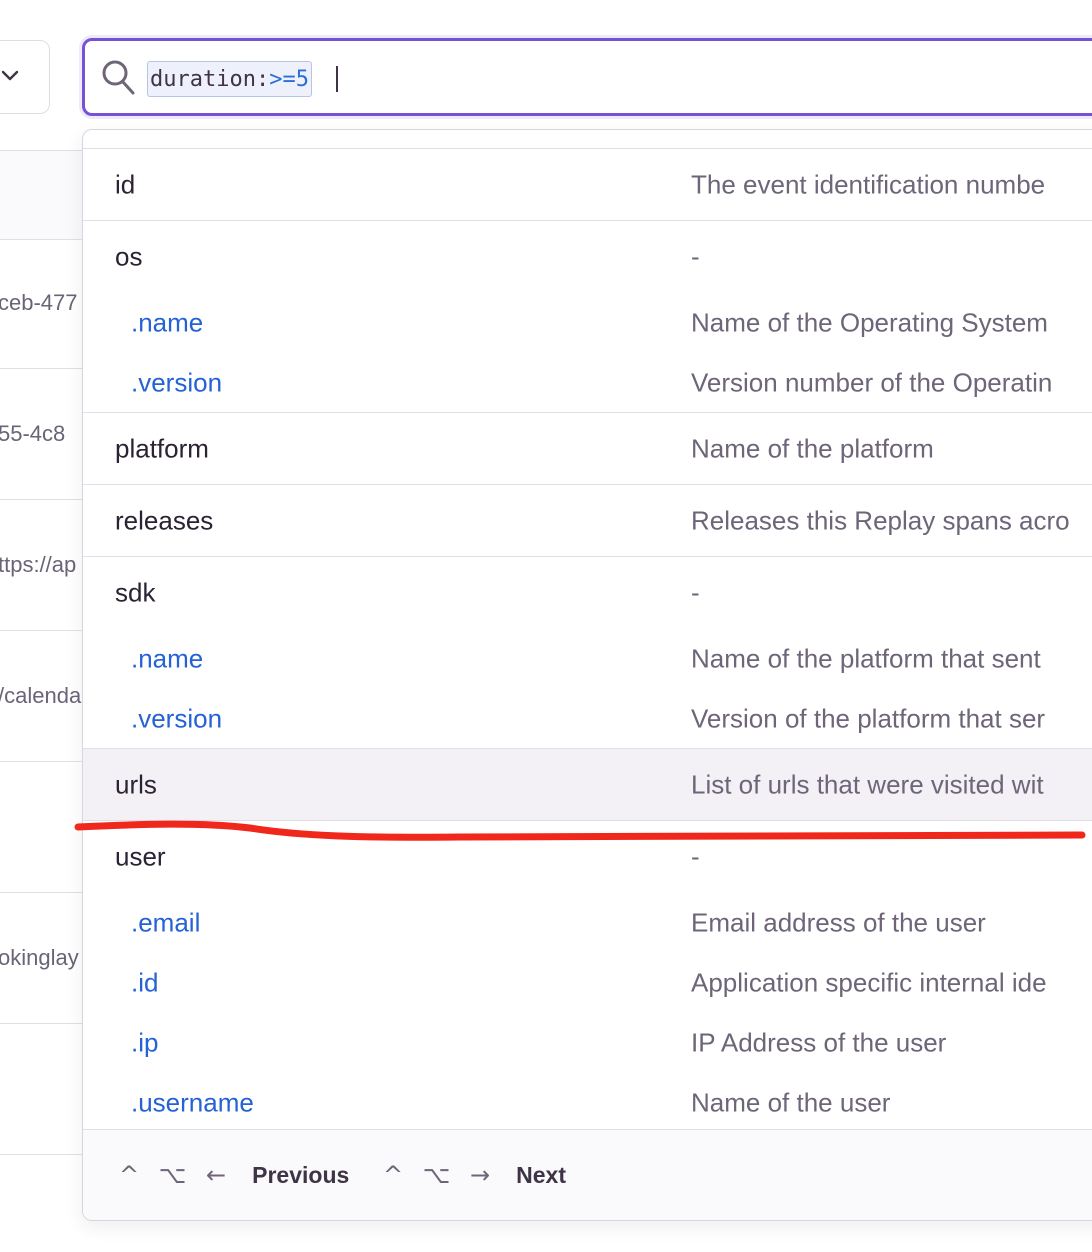 The width and height of the screenshot is (1092, 1252). What do you see at coordinates (587, 1043) in the screenshot?
I see `suggestion-user-ip: .ip IP Address of the user` at bounding box center [587, 1043].